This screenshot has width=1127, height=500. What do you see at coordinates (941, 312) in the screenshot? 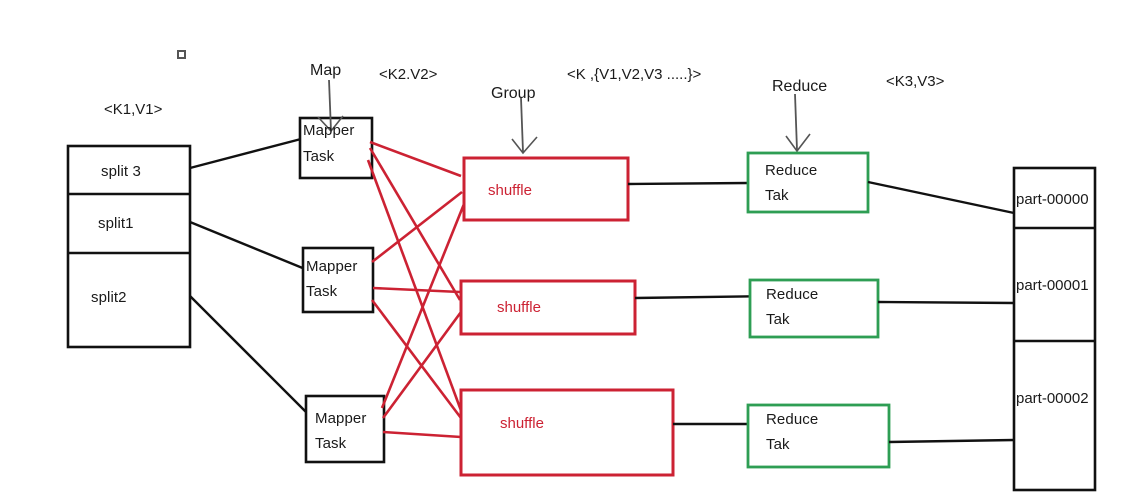
I see `reduce-to-output-connectors` at bounding box center [941, 312].